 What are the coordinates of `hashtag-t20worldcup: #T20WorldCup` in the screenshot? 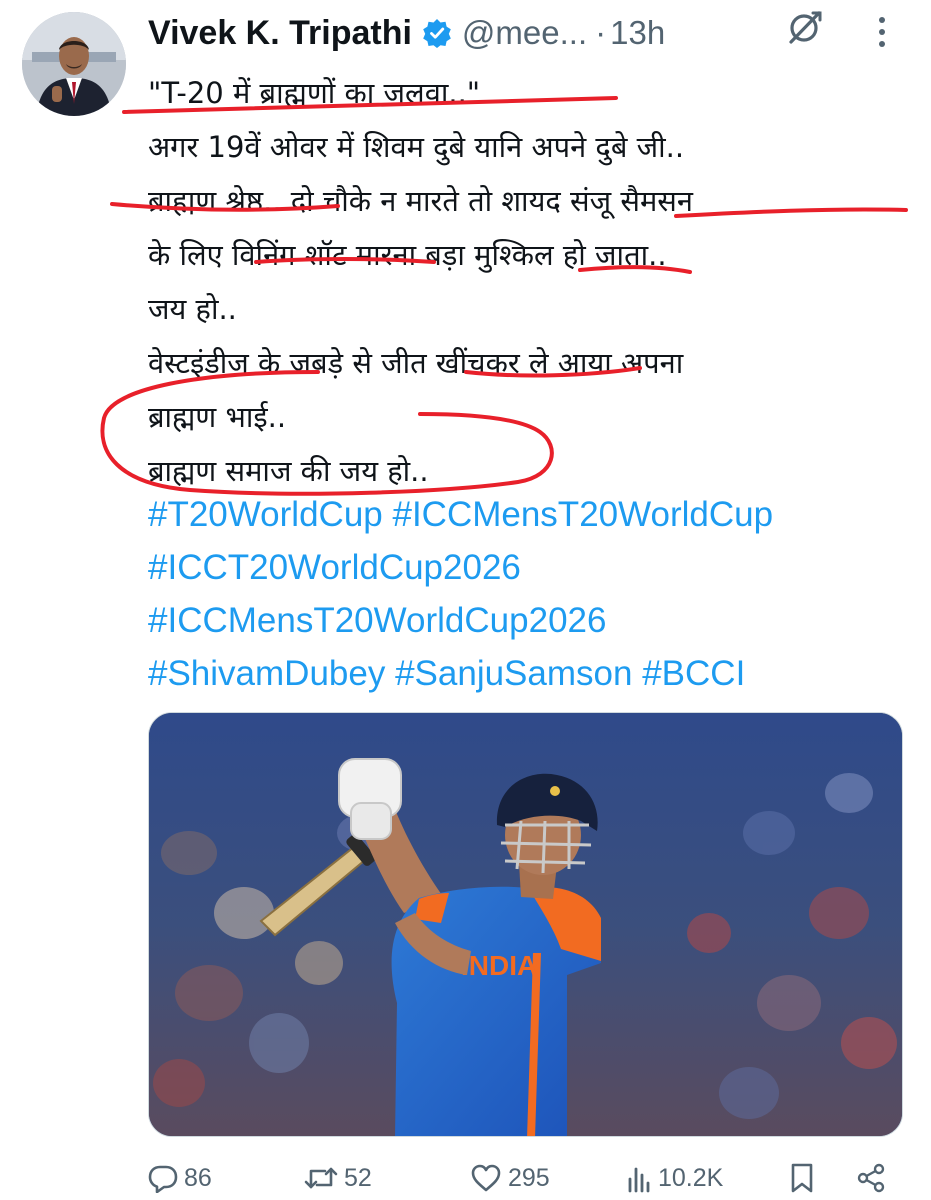 It's located at (265, 514).